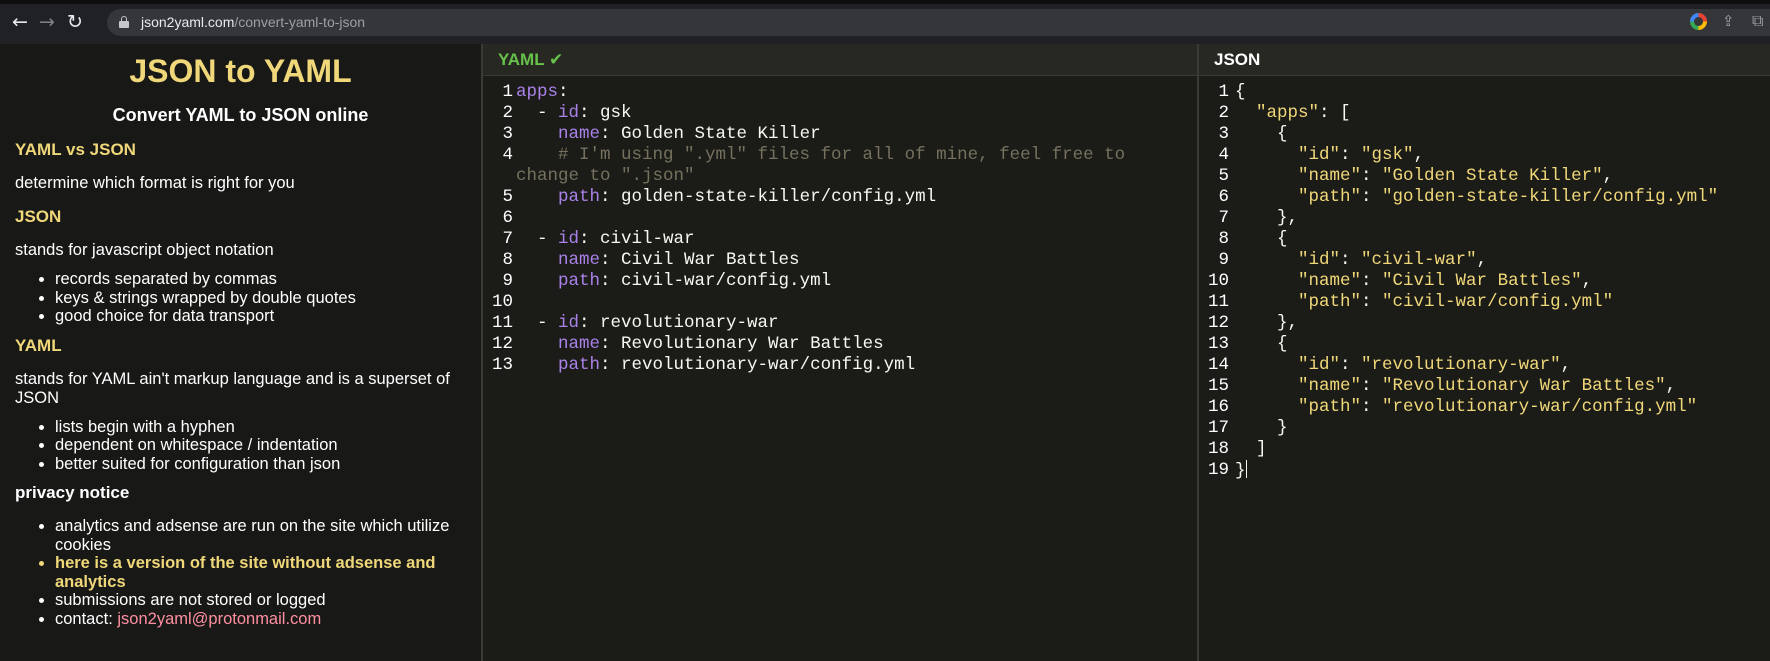 This screenshot has height=661, width=1770. I want to click on tab-strip-edge, so click(885, 2).